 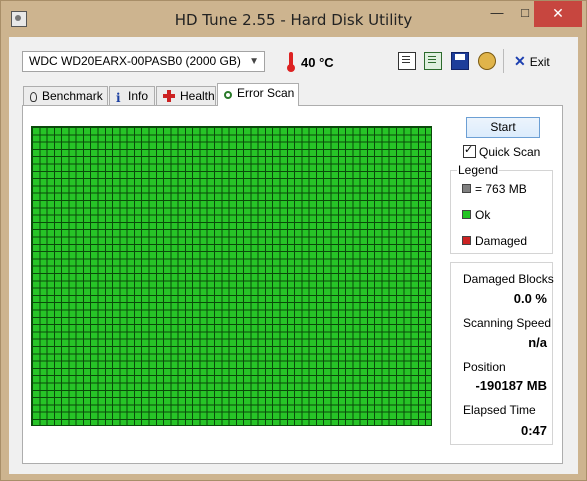 What do you see at coordinates (508, 279) in the screenshot?
I see `damaged-blocks-label: Damaged Blocks` at bounding box center [508, 279].